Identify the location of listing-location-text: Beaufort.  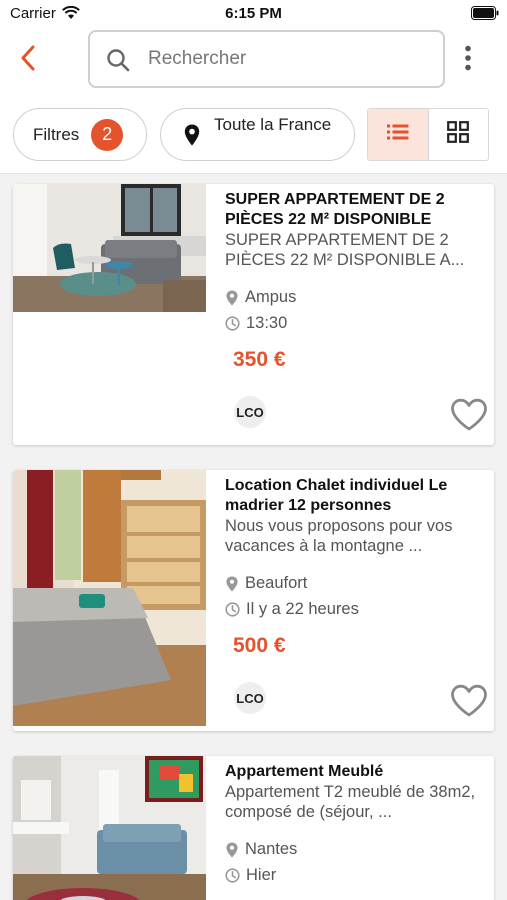
(276, 583).